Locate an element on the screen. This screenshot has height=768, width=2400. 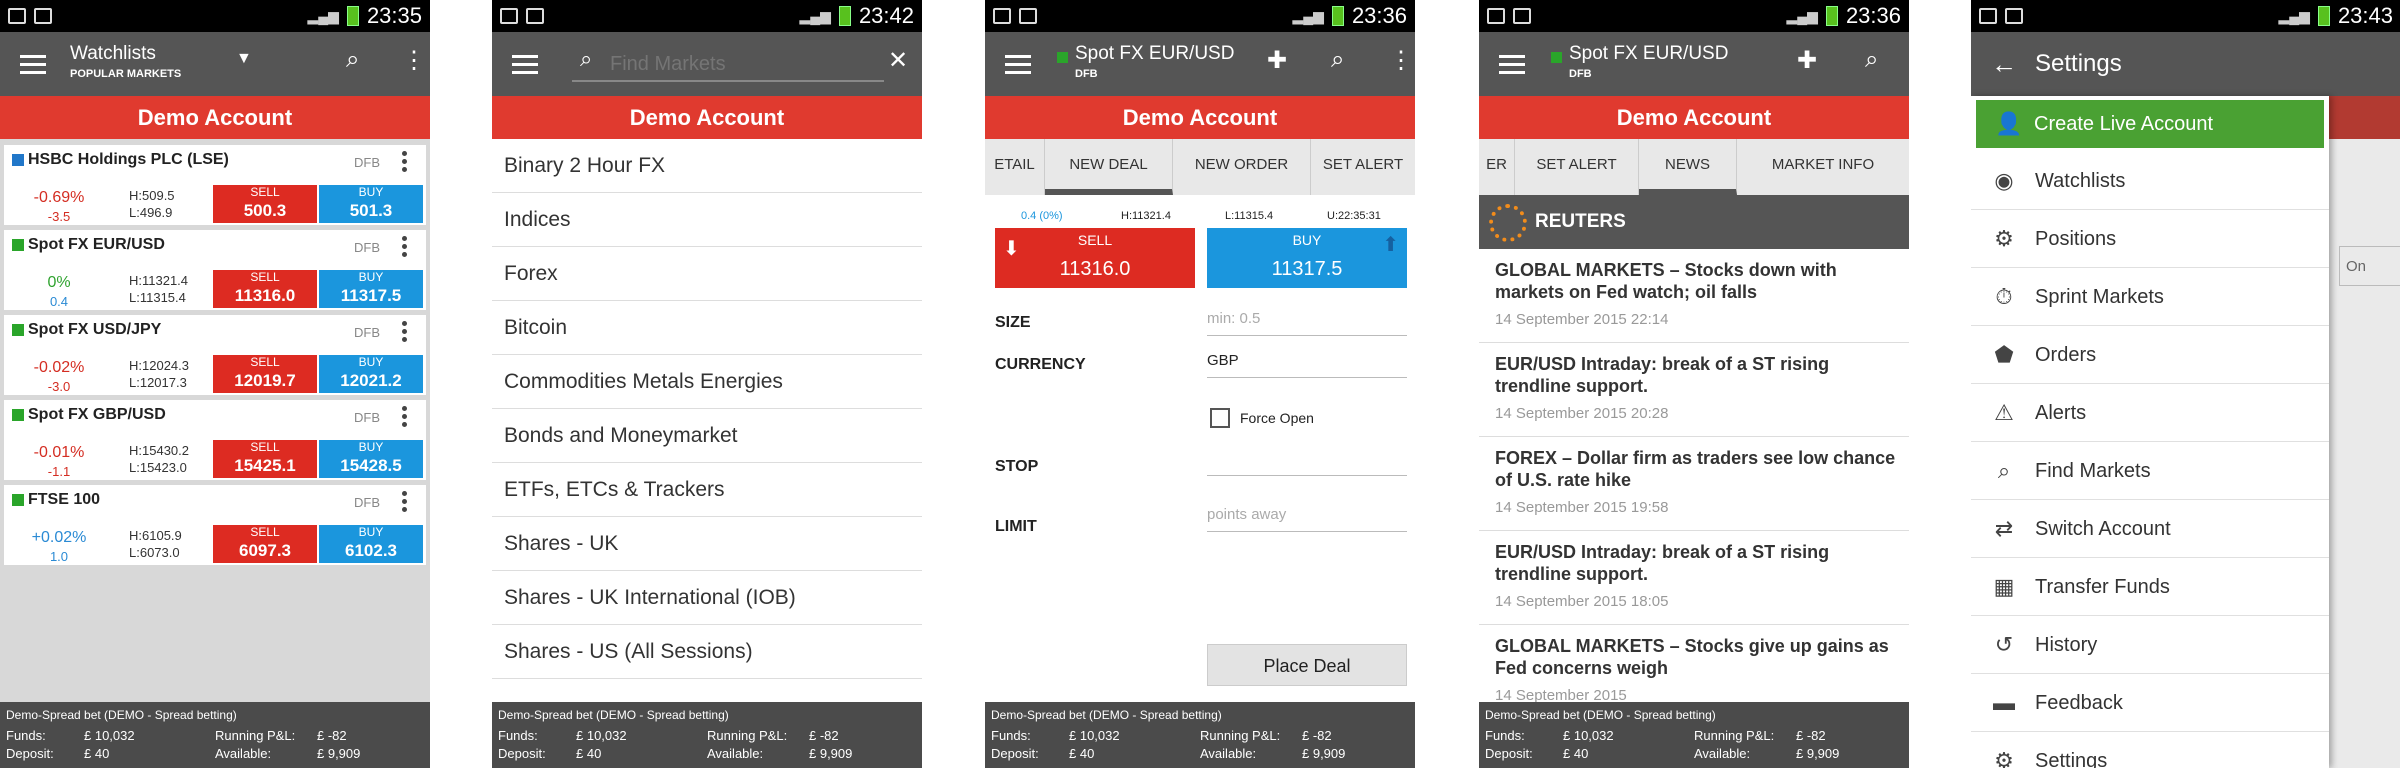
market-type: DFB is located at coordinates (367, 502).